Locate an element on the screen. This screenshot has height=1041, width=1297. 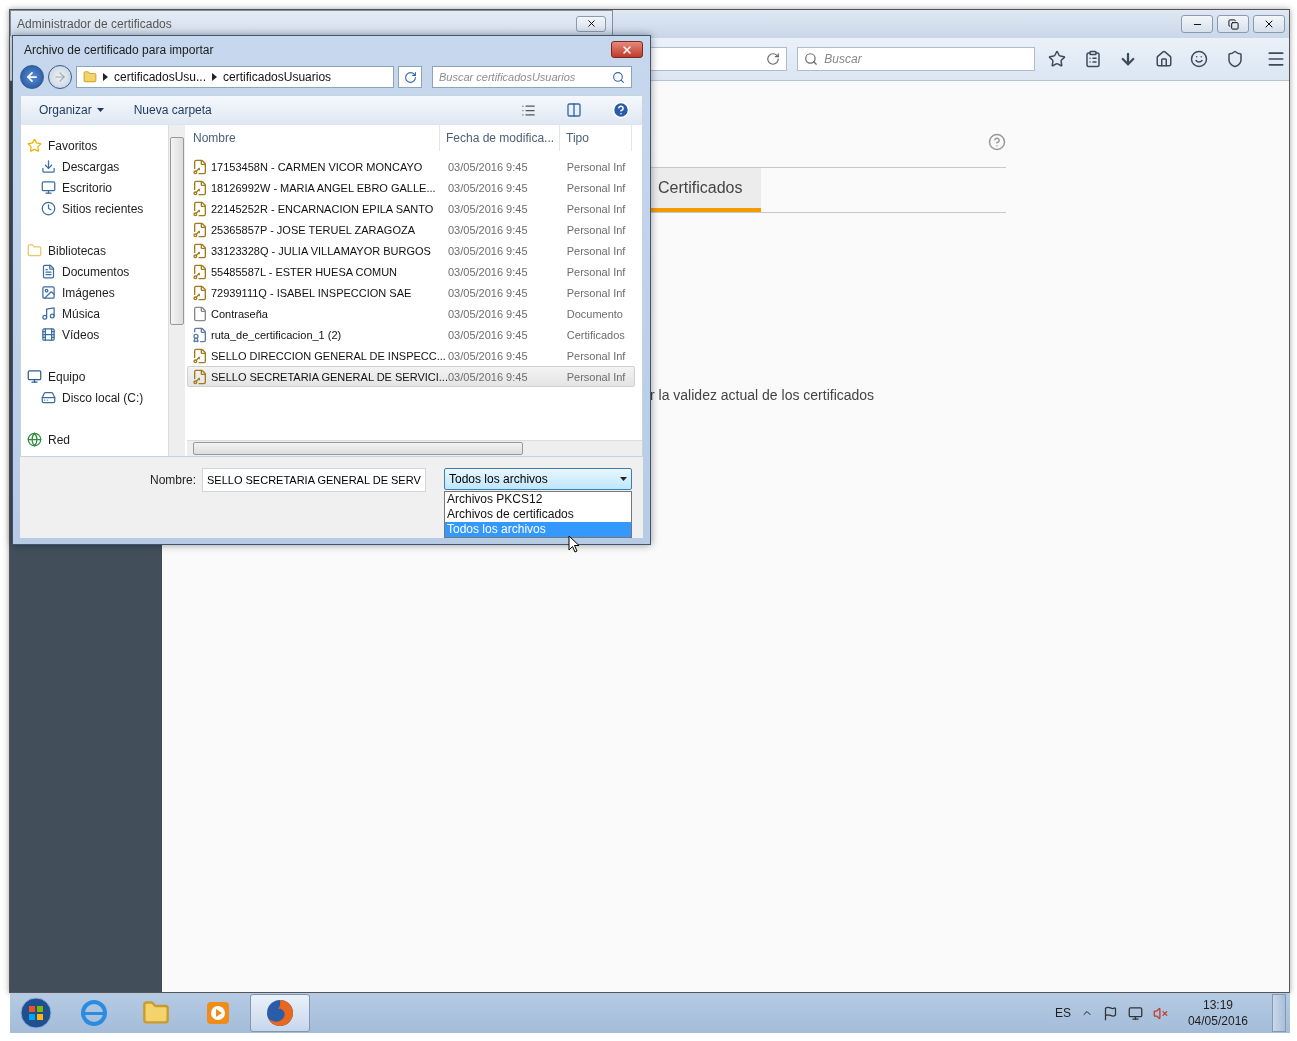
refresh-icon is located at coordinates (410, 77).